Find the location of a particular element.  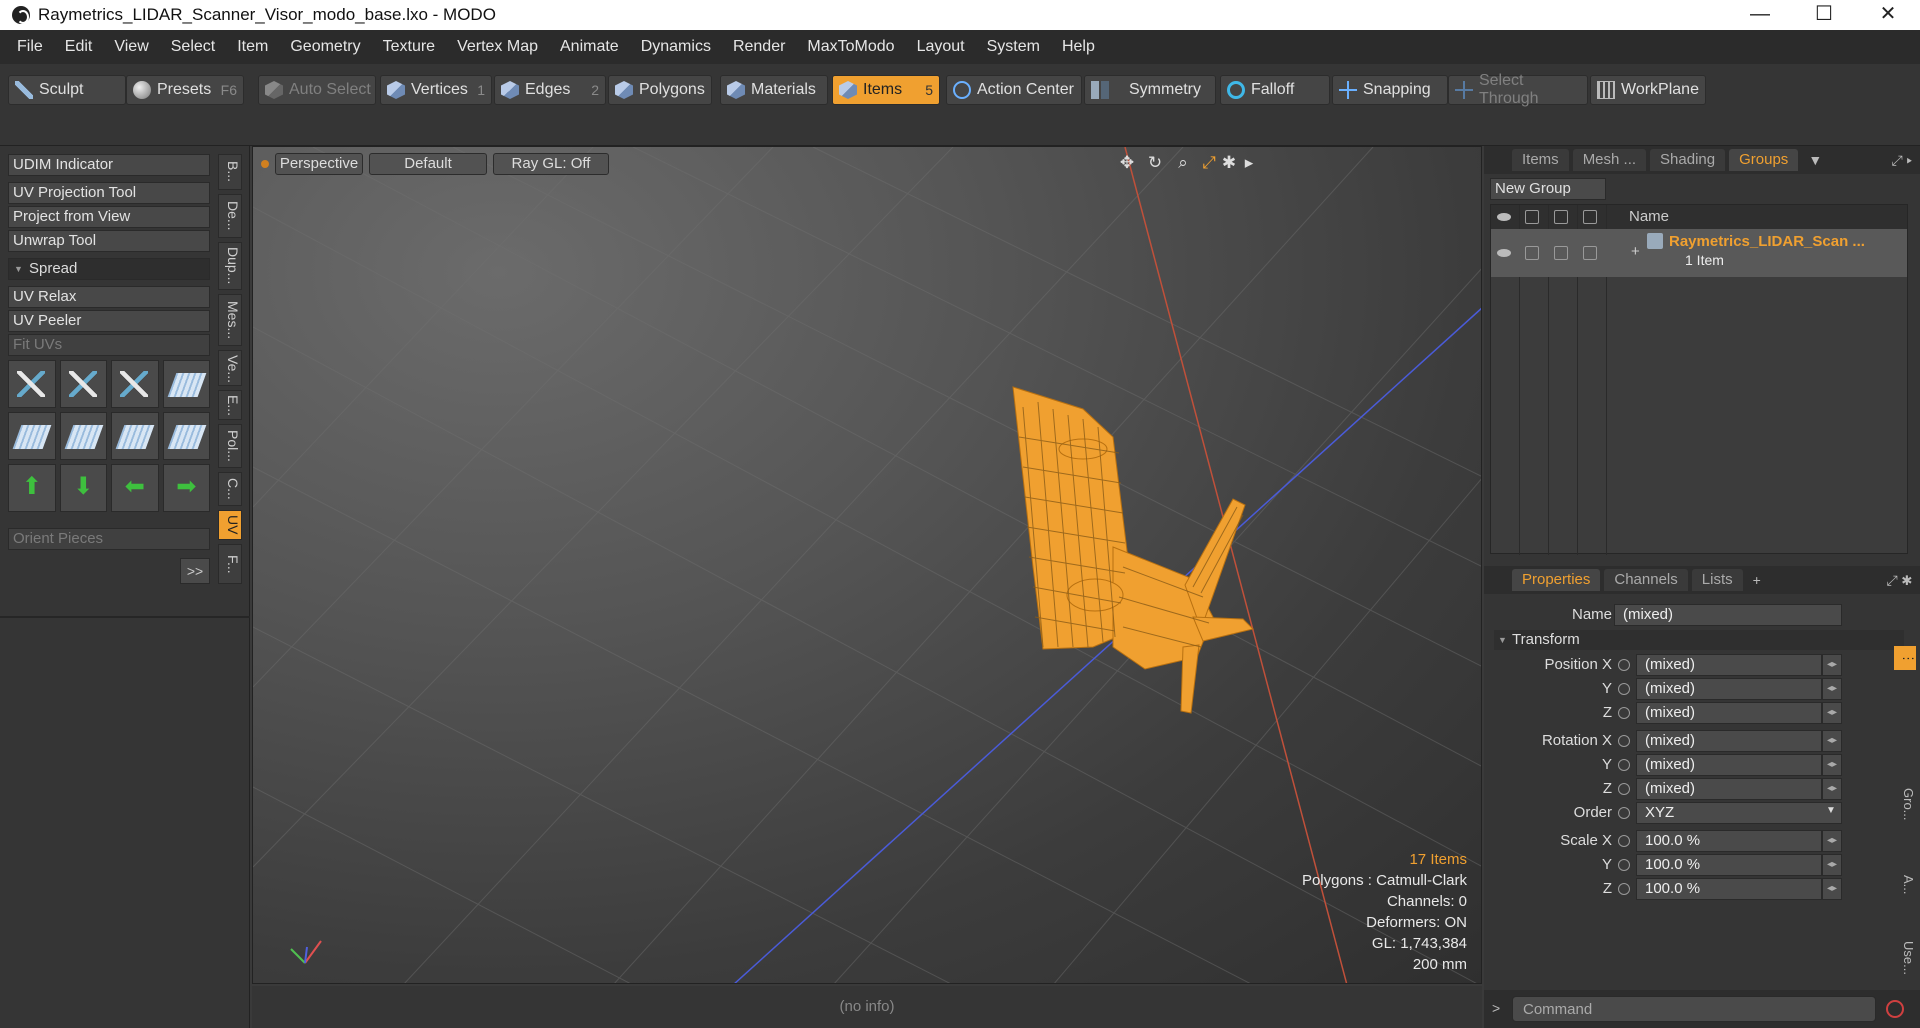

shading-dropdown: Default is located at coordinates (428, 164).